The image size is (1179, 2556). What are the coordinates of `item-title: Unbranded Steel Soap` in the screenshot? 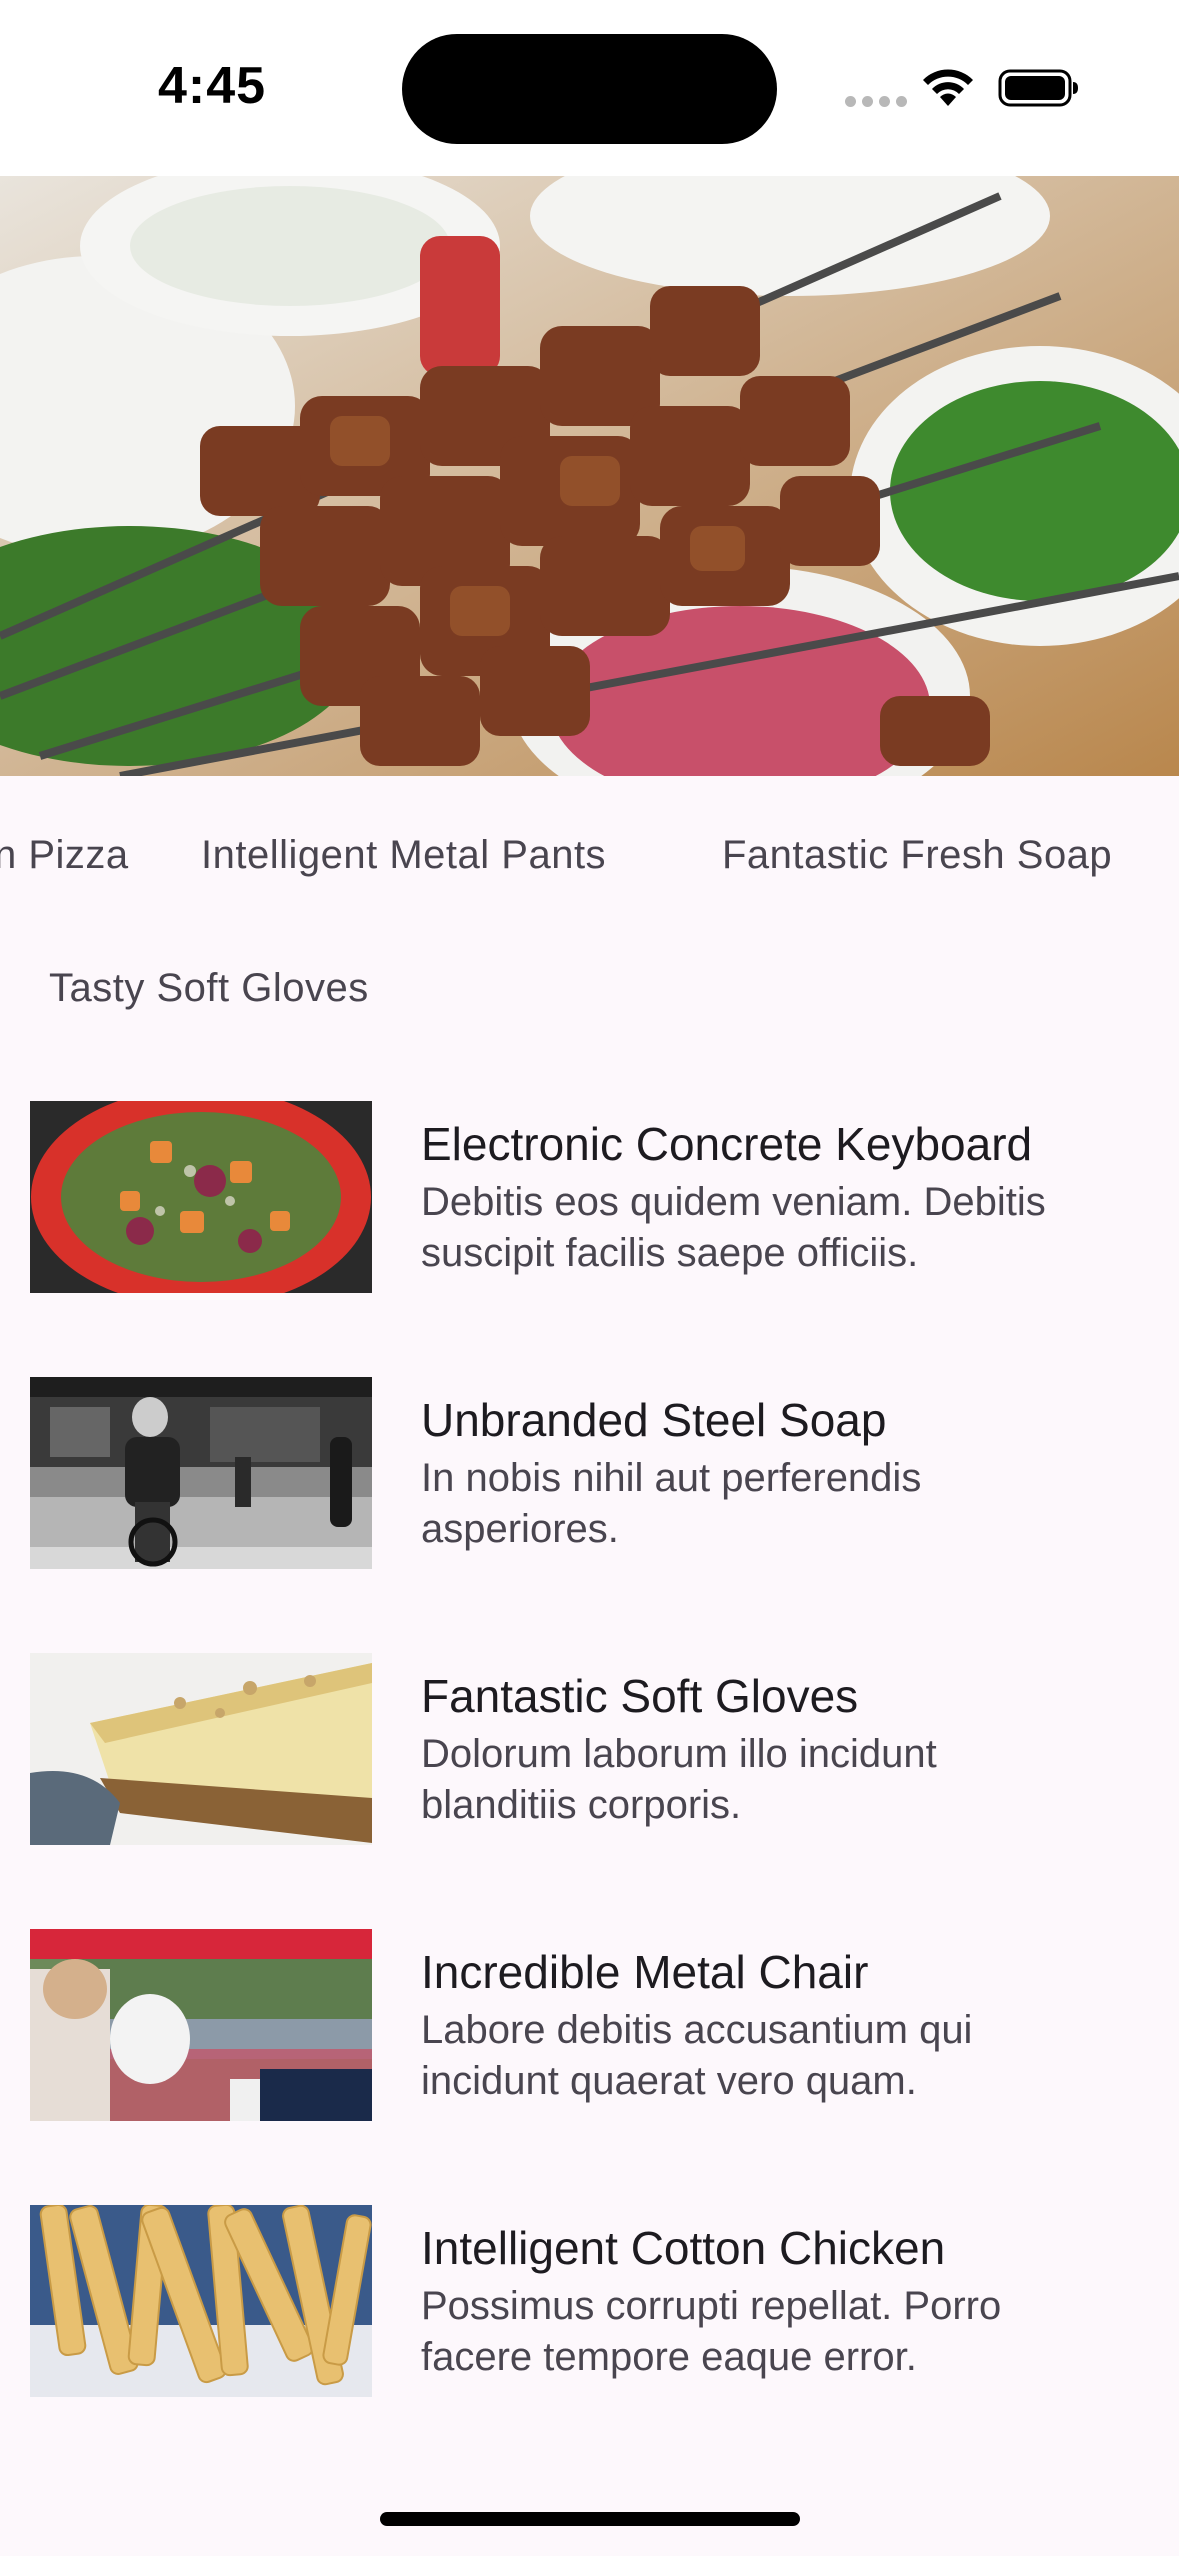 It's located at (654, 1420).